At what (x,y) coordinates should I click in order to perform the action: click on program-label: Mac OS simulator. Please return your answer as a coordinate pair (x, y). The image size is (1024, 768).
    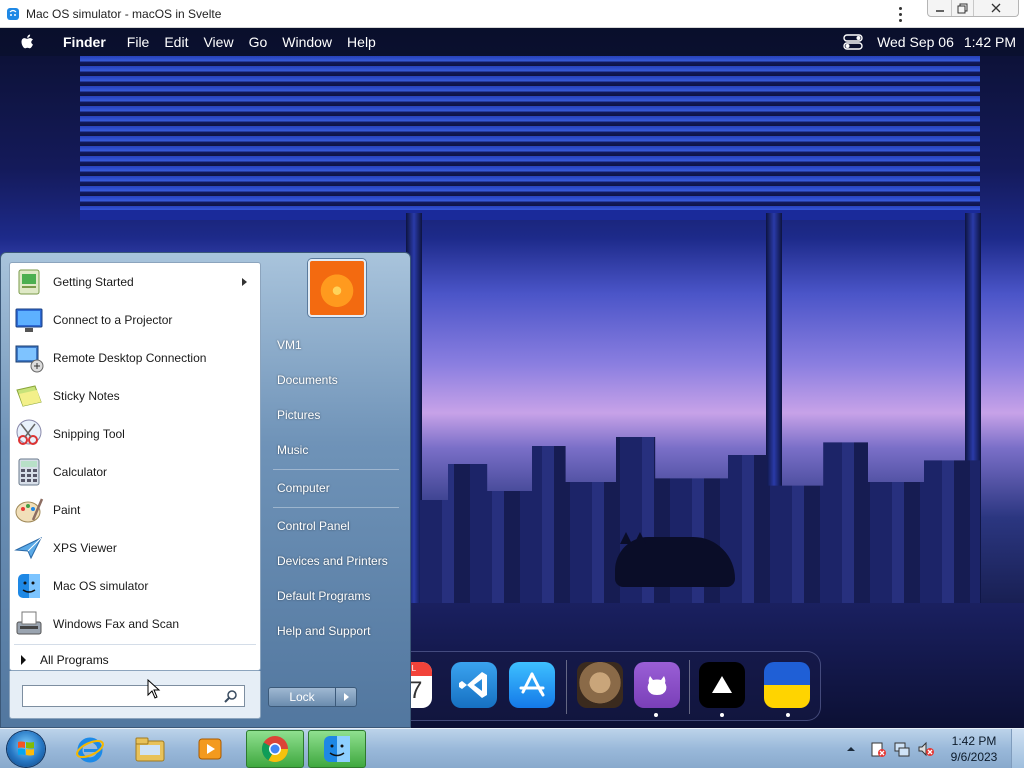
    Looking at the image, I should click on (101, 586).